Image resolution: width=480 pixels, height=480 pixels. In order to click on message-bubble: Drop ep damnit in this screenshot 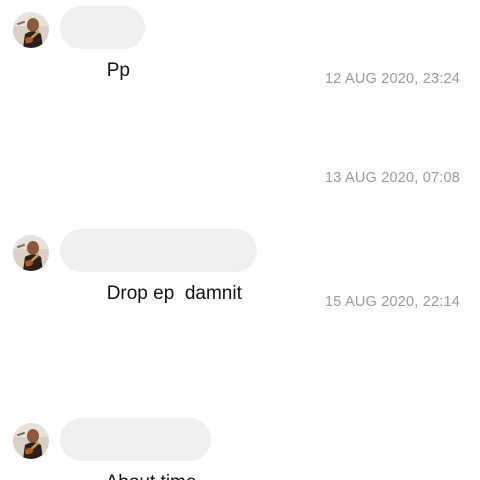, I will do `click(158, 266)`.